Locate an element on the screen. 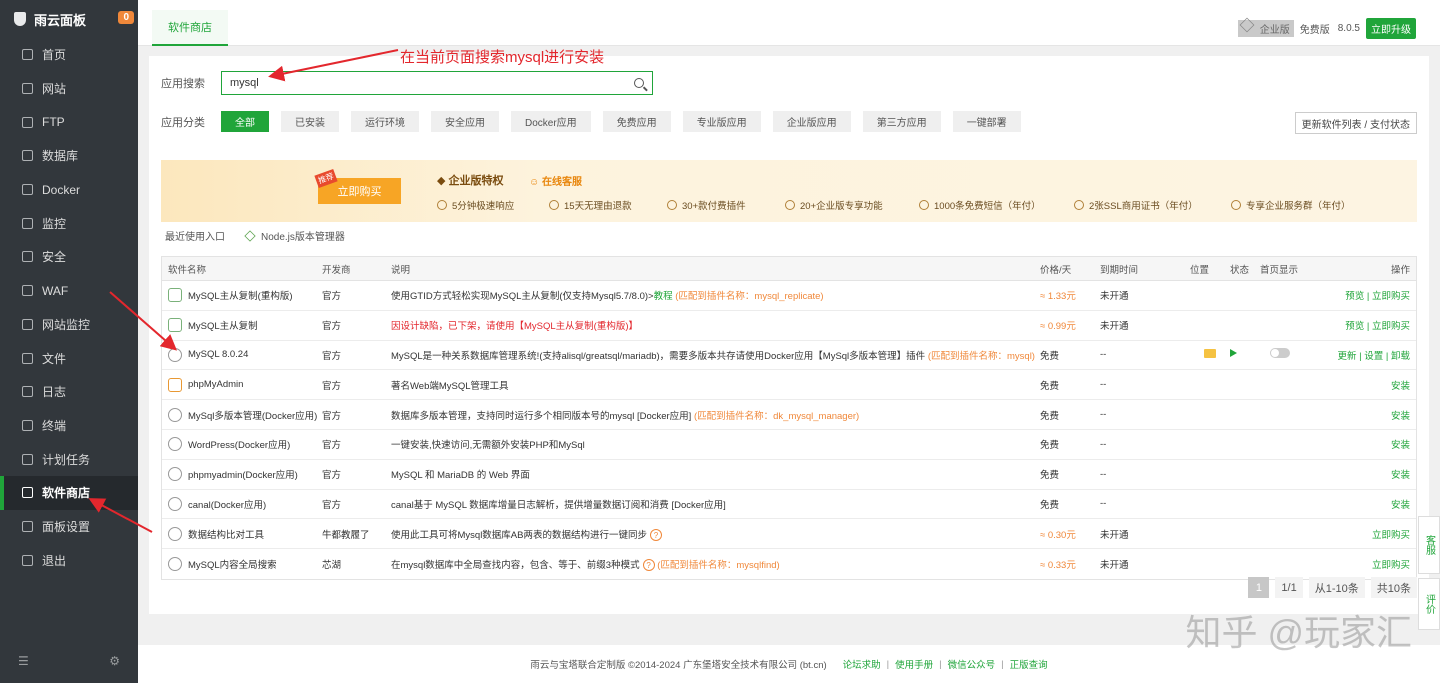 This screenshot has width=1440, height=683. sidebar-item-2: FTP is located at coordinates (69, 122).